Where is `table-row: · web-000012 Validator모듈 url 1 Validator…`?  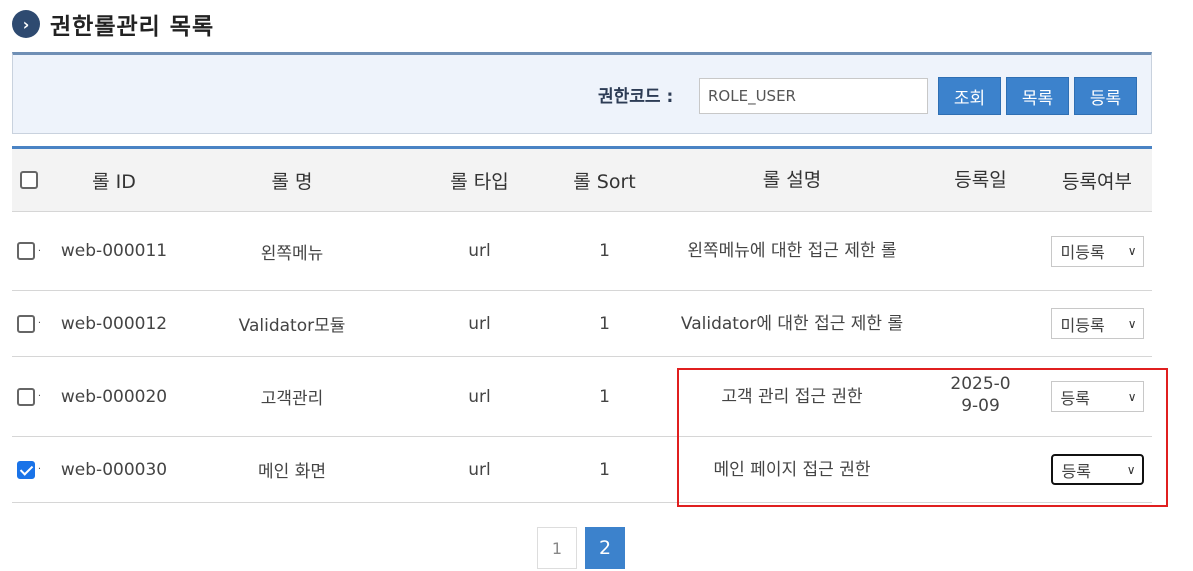
table-row: · web-000012 Validator모듈 url 1 Validator… is located at coordinates (582, 324).